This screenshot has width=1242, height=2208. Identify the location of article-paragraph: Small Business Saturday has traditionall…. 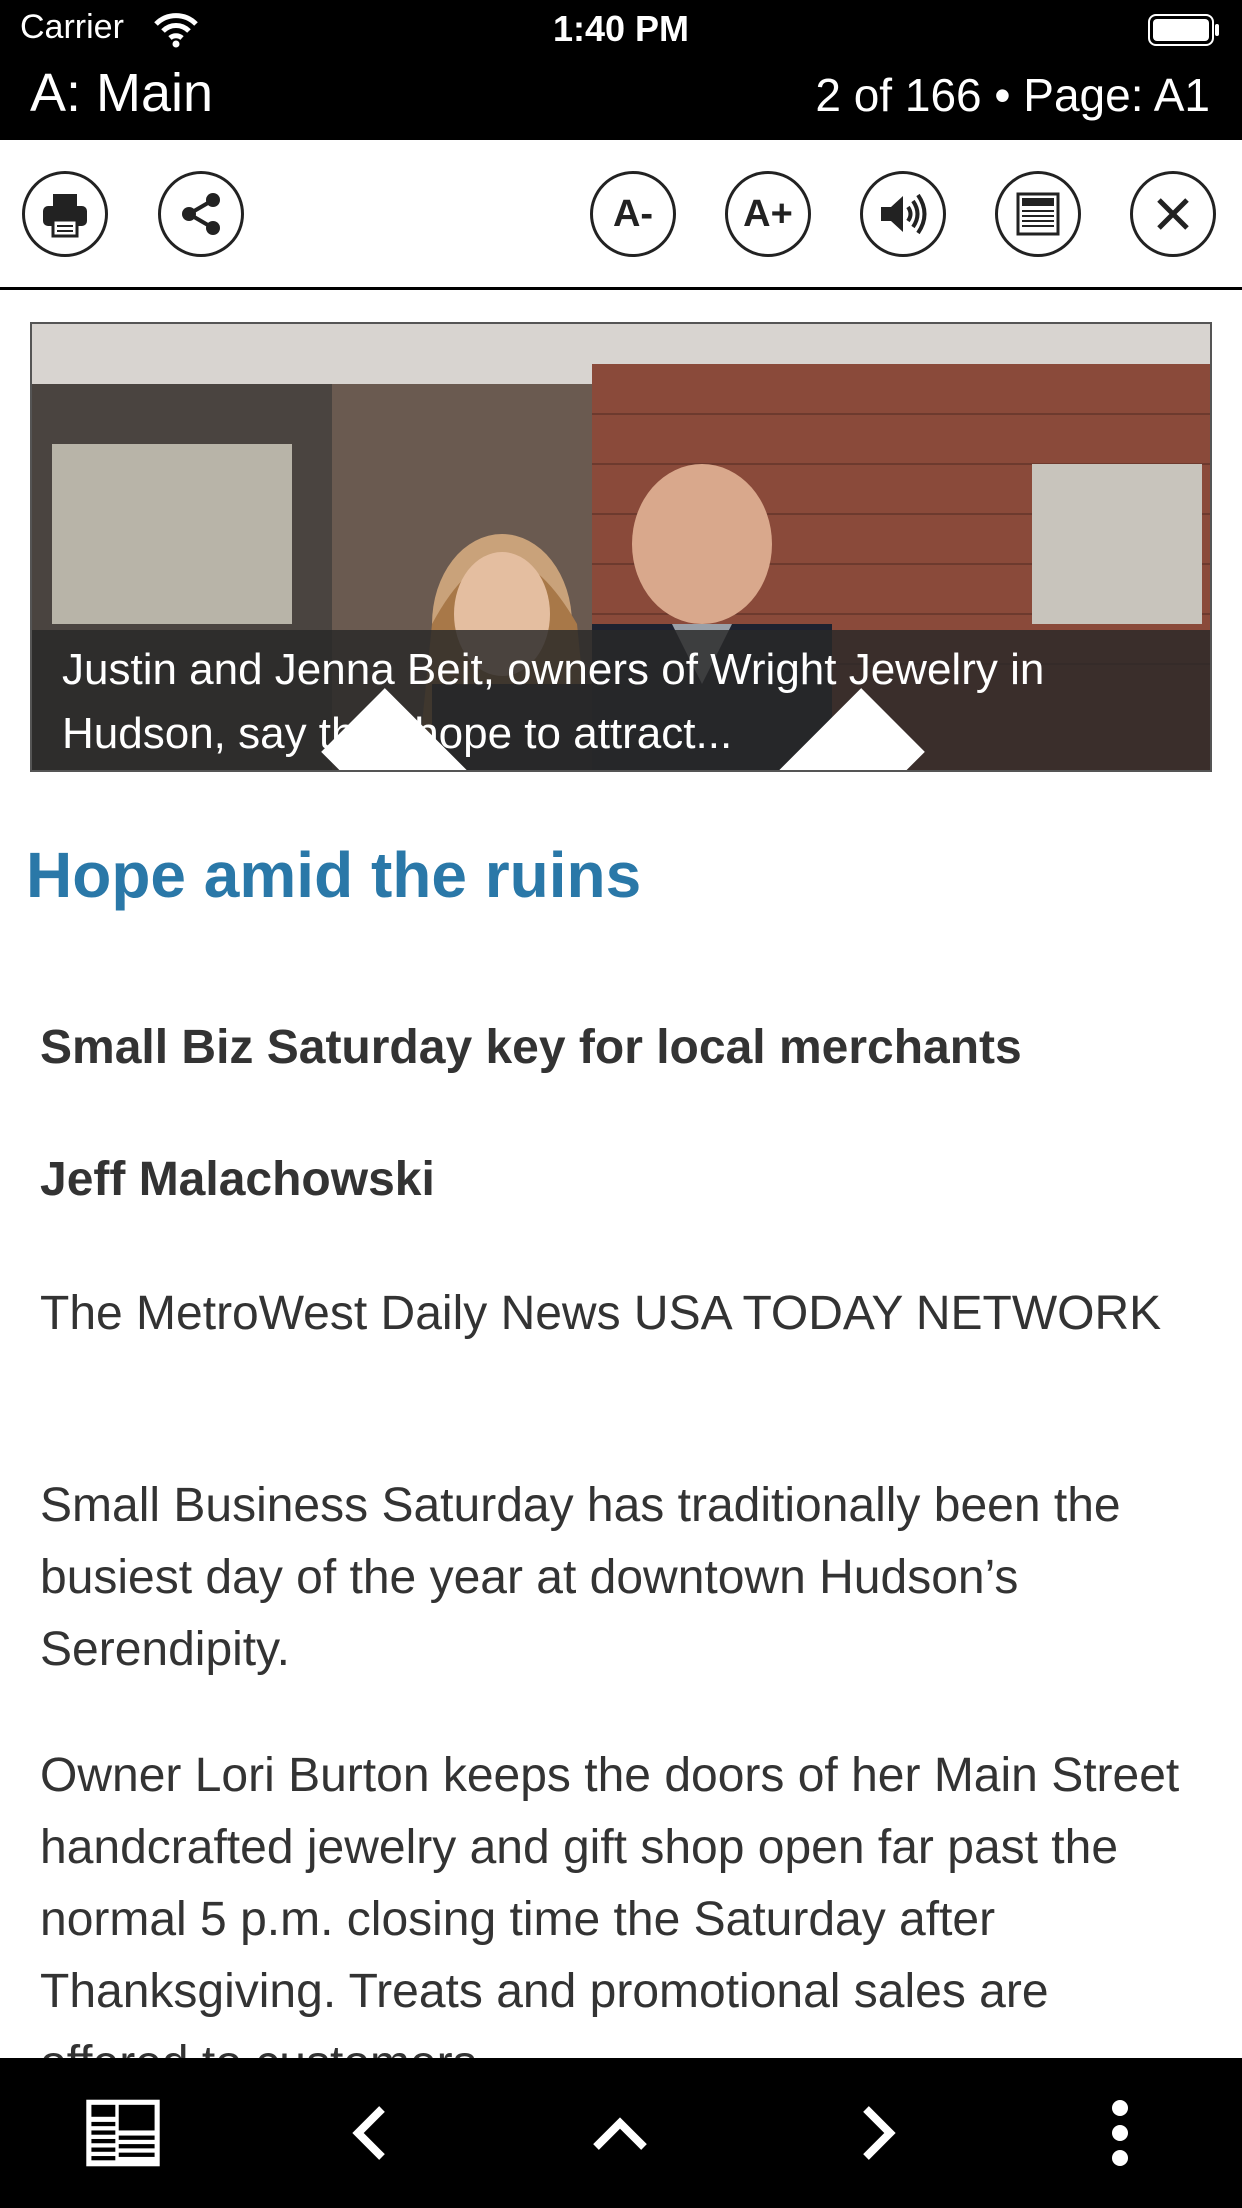
(580, 1577).